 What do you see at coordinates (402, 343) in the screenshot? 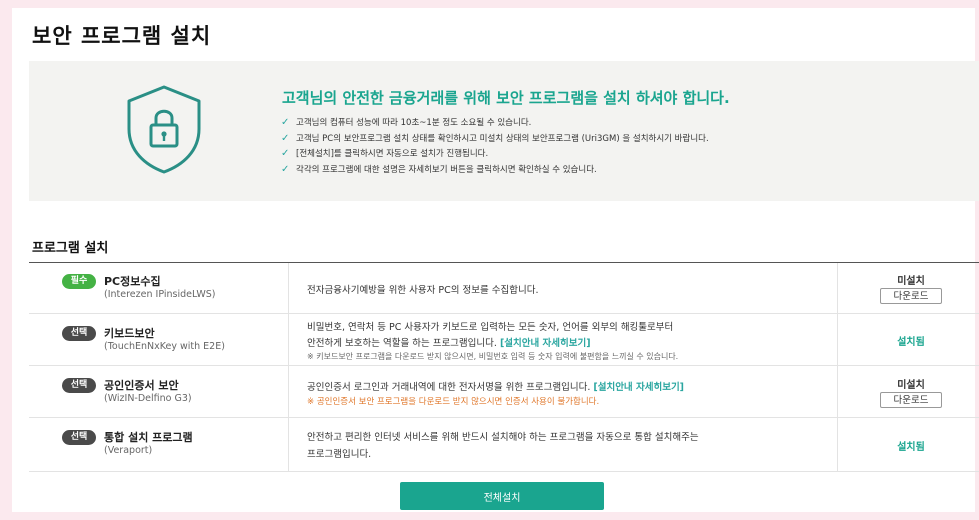
I see `description-text: 안전하게 보호하는 역할을 하는 프로그램입니다.` at bounding box center [402, 343].